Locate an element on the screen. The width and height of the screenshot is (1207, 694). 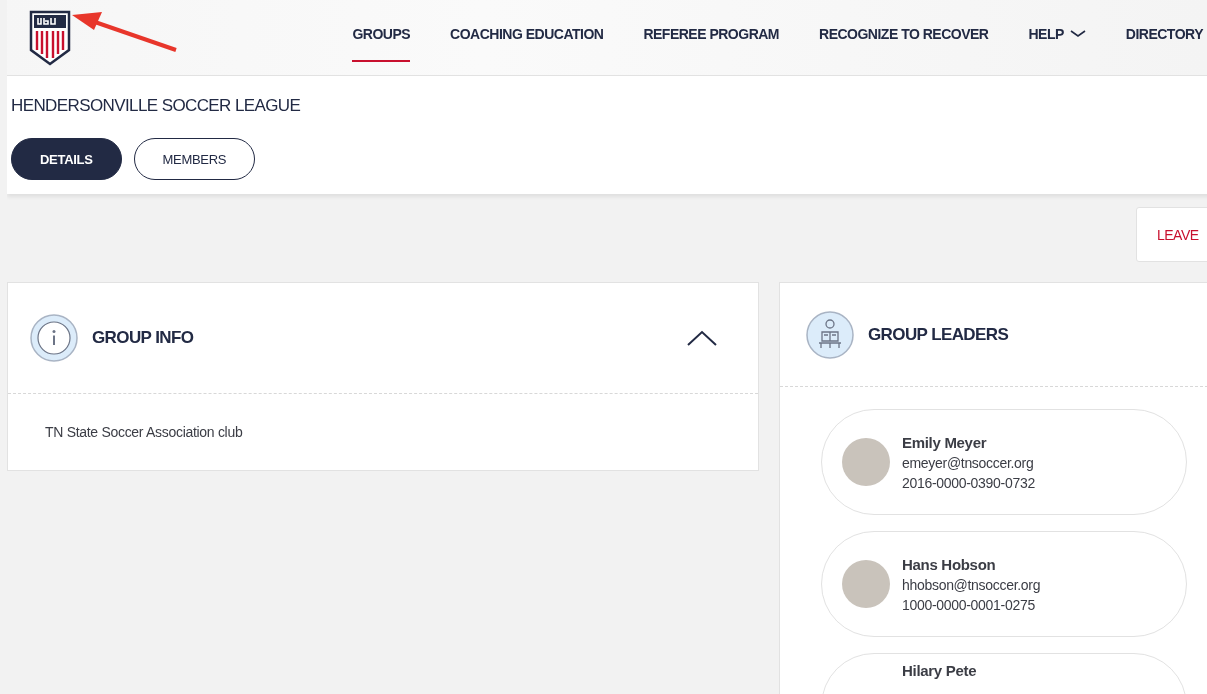
nav-link: GROUPS is located at coordinates (381, 34).